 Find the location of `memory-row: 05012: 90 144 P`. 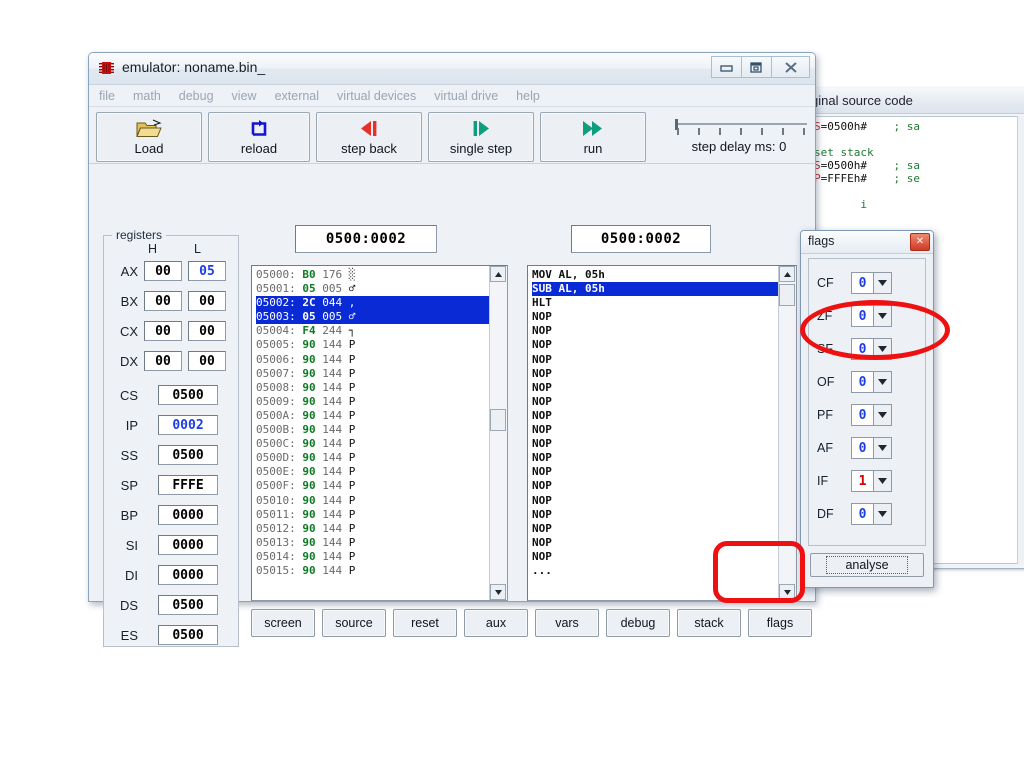

memory-row: 05012: 90 144 P is located at coordinates (373, 529).